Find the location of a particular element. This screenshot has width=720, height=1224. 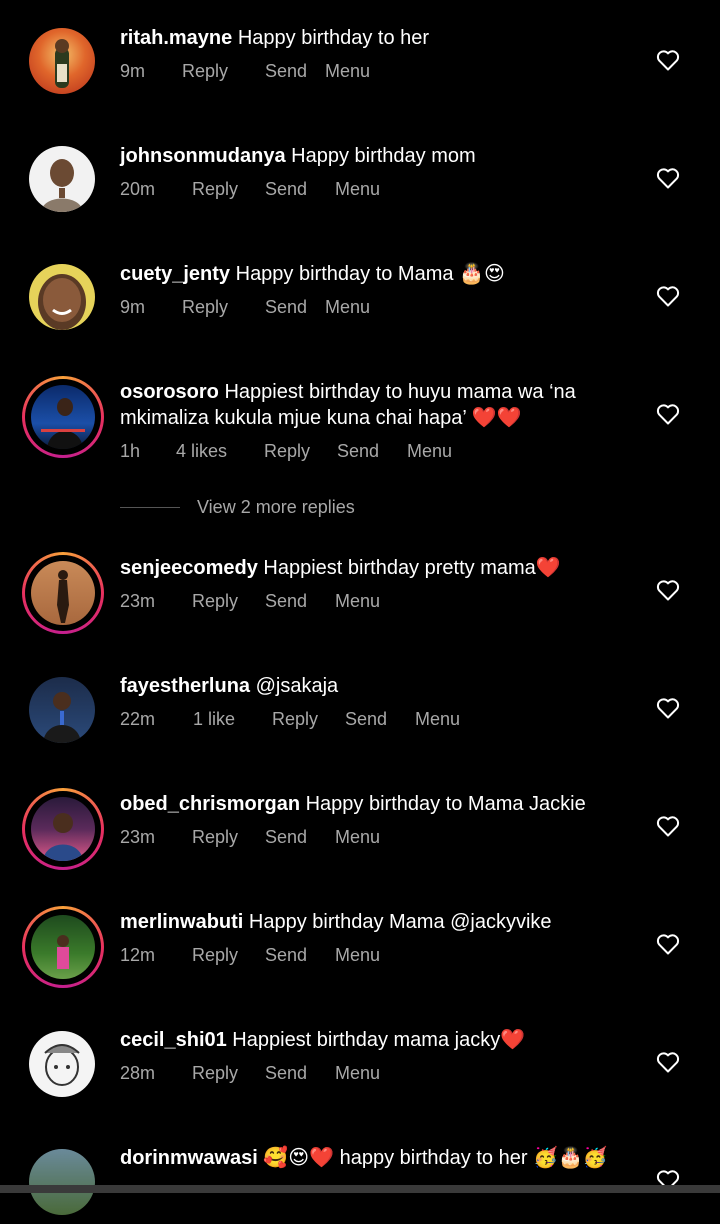

comment-meta: 1h 4 likes Reply Send Menu is located at coordinates (286, 451).